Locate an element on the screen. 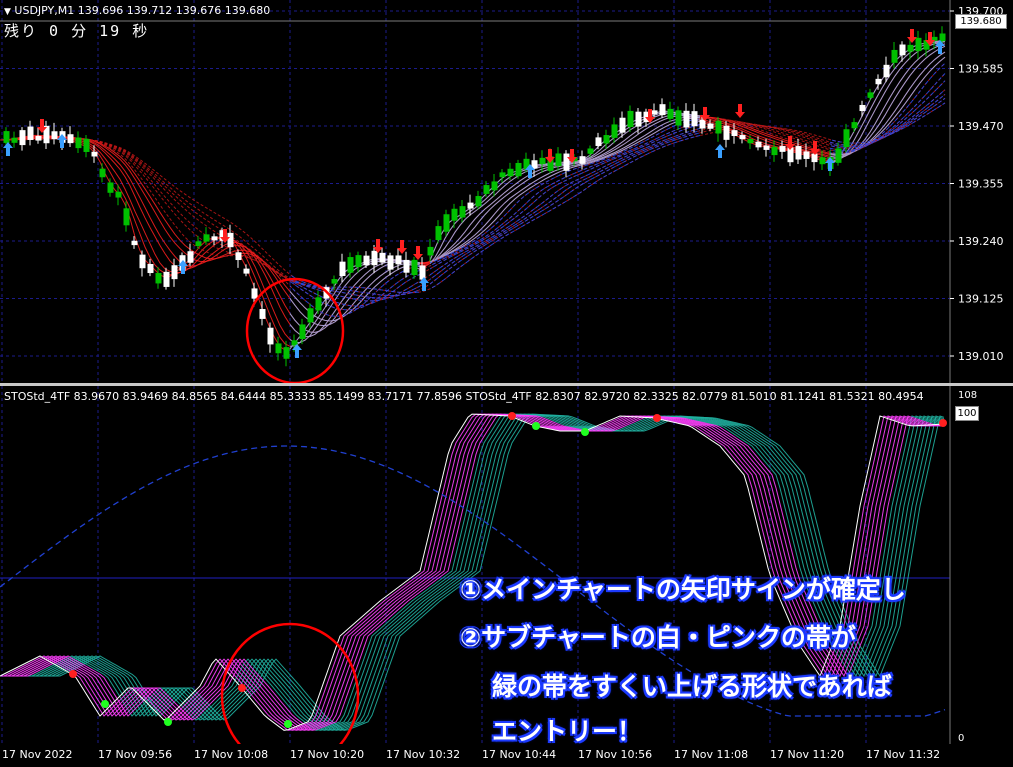 This screenshot has height=767, width=1013. time-tick-label: 17 Nov 10:32 is located at coordinates (423, 754).